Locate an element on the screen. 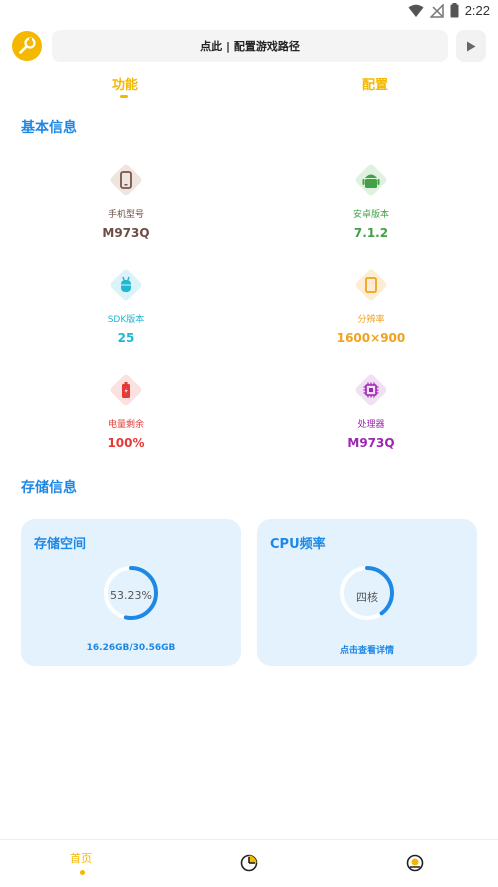 This screenshot has height=887, width=498. profile-tab-icon is located at coordinates (415, 863).